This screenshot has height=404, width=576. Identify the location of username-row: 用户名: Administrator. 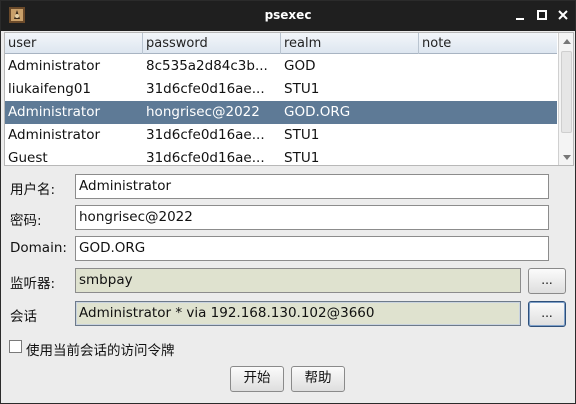
(288, 187).